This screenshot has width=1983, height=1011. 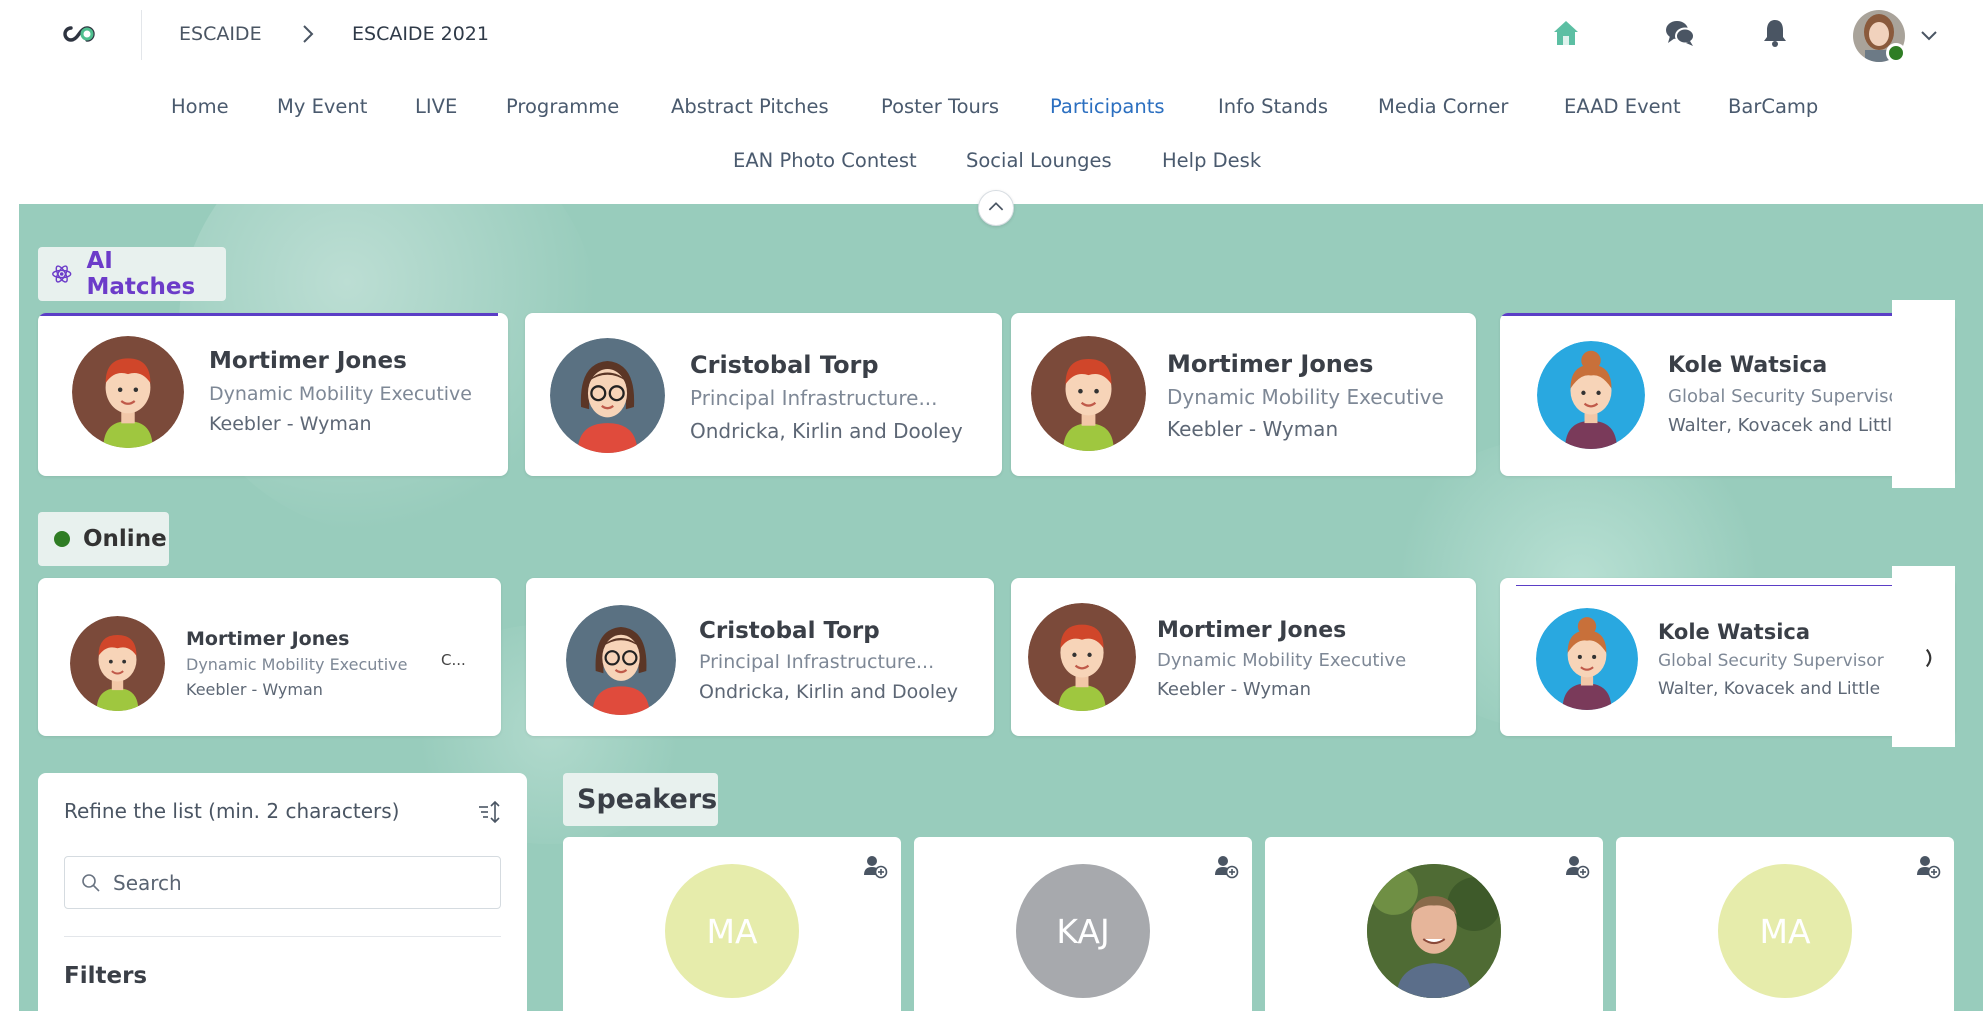 I want to click on online-title: Online, so click(x=125, y=539).